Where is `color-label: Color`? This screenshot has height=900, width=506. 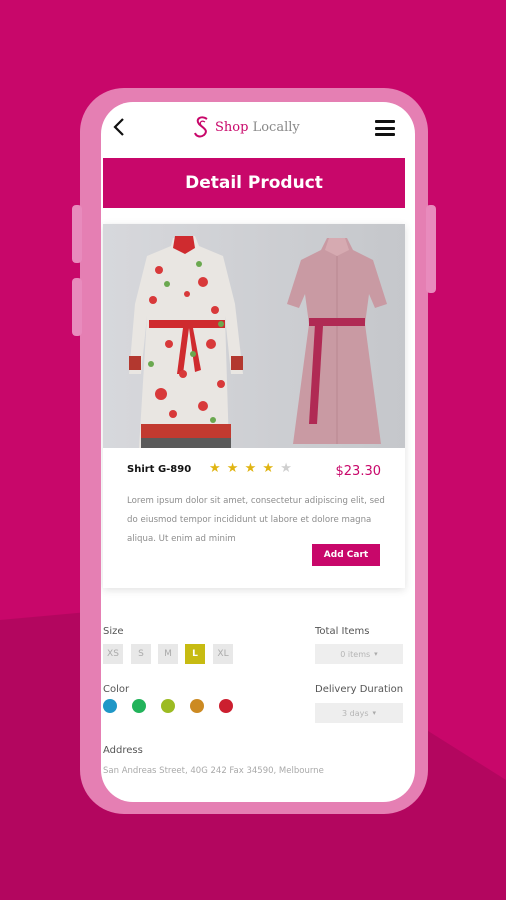 color-label: Color is located at coordinates (116, 689).